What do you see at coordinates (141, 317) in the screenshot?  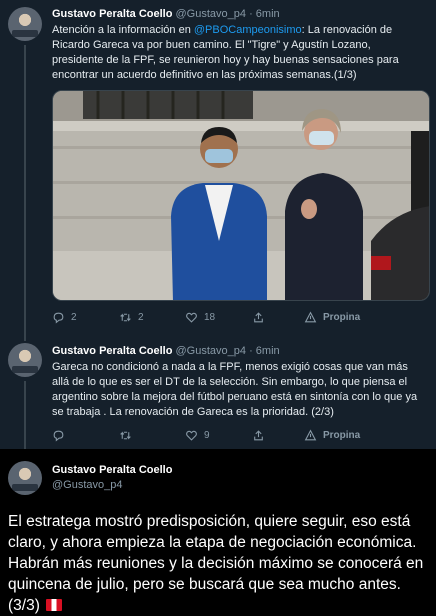 I see `retweet-count: 2` at bounding box center [141, 317].